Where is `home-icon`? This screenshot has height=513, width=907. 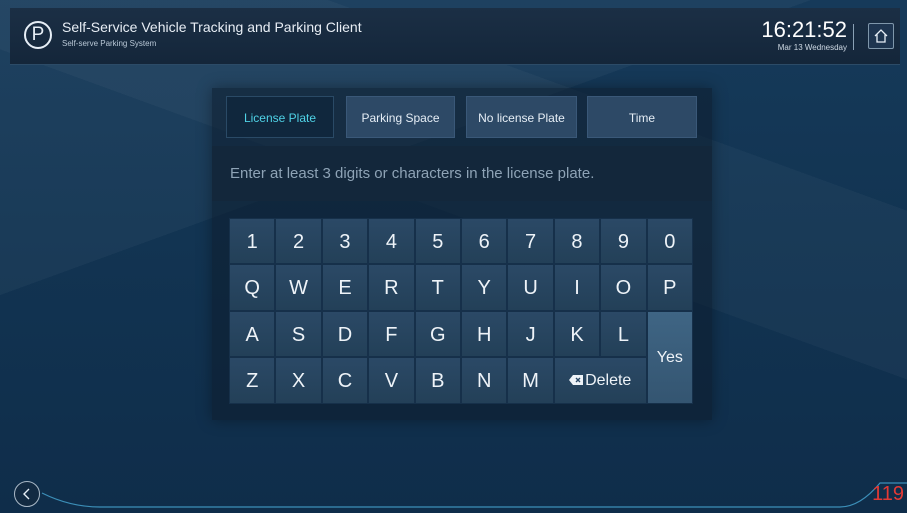
home-icon is located at coordinates (881, 36).